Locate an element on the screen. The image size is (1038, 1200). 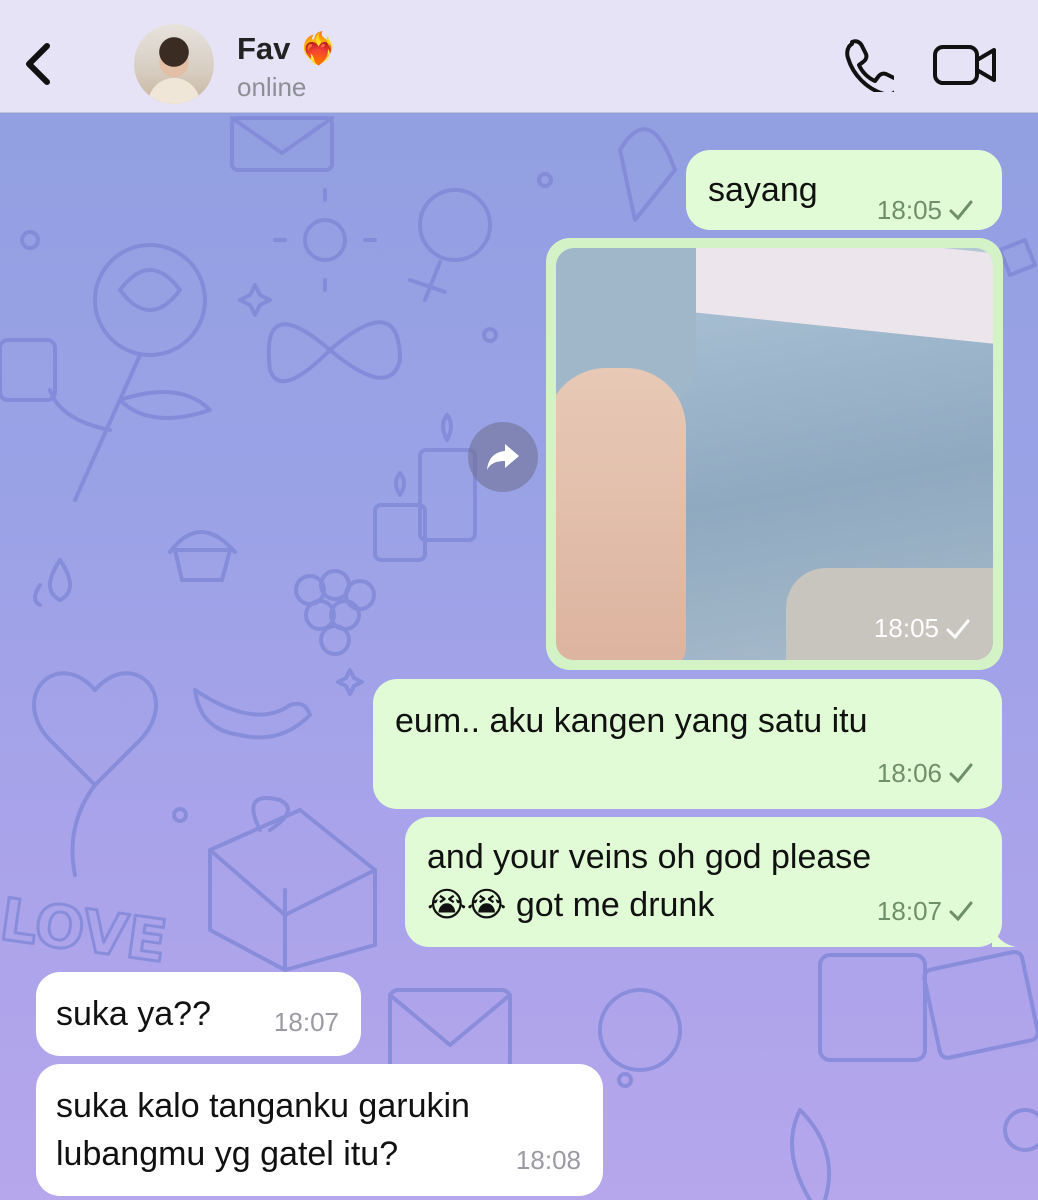
back-button is located at coordinates (38, 64).